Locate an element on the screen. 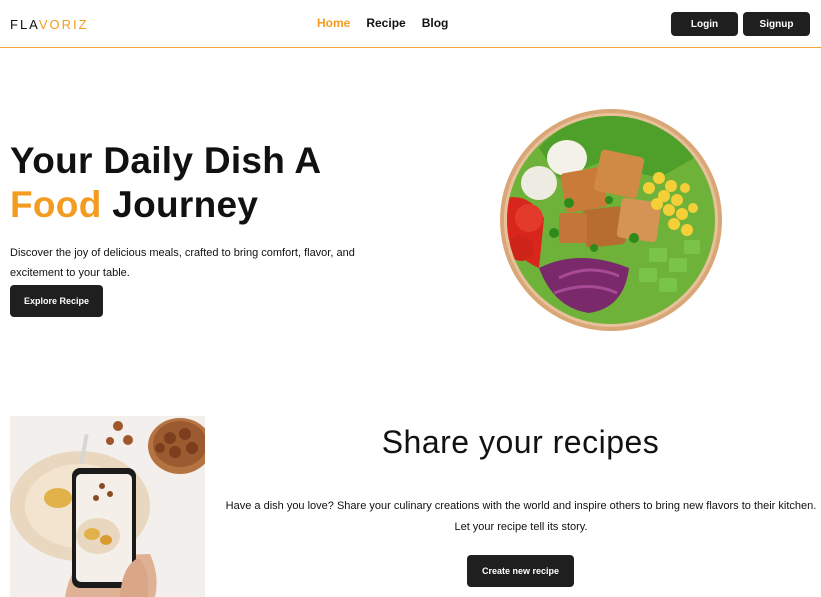 The height and width of the screenshot is (597, 821). nav-link-home: Home is located at coordinates (333, 23).